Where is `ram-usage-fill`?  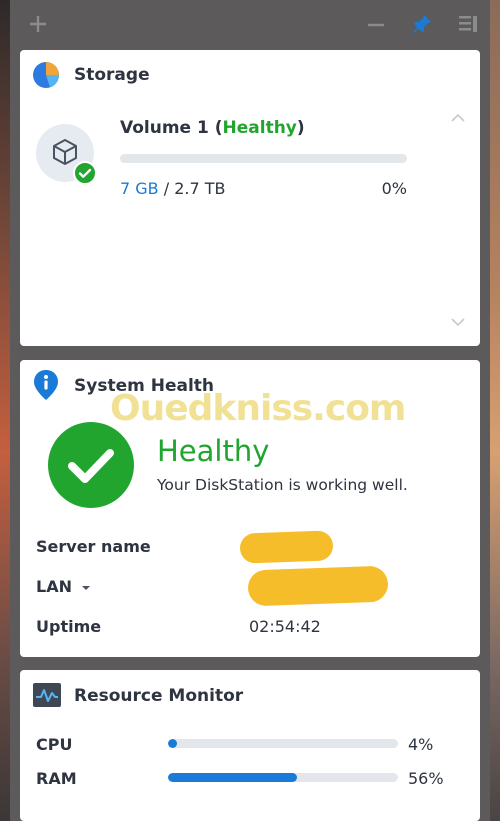
ram-usage-fill is located at coordinates (232, 777).